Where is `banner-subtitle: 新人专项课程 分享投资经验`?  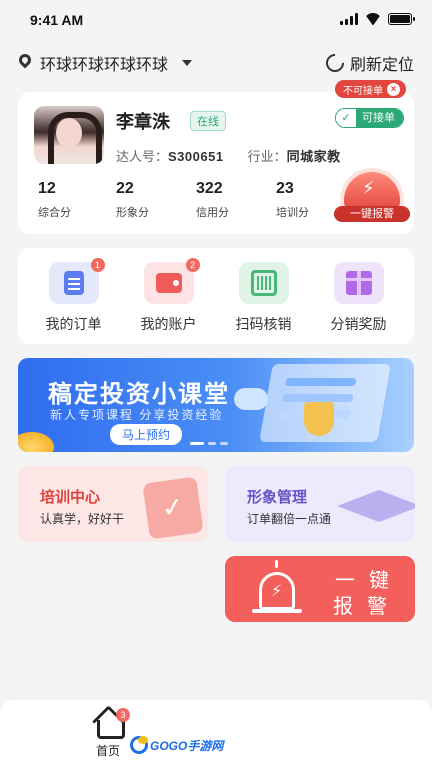 banner-subtitle: 新人专项课程 分享投资经验 is located at coordinates (137, 415).